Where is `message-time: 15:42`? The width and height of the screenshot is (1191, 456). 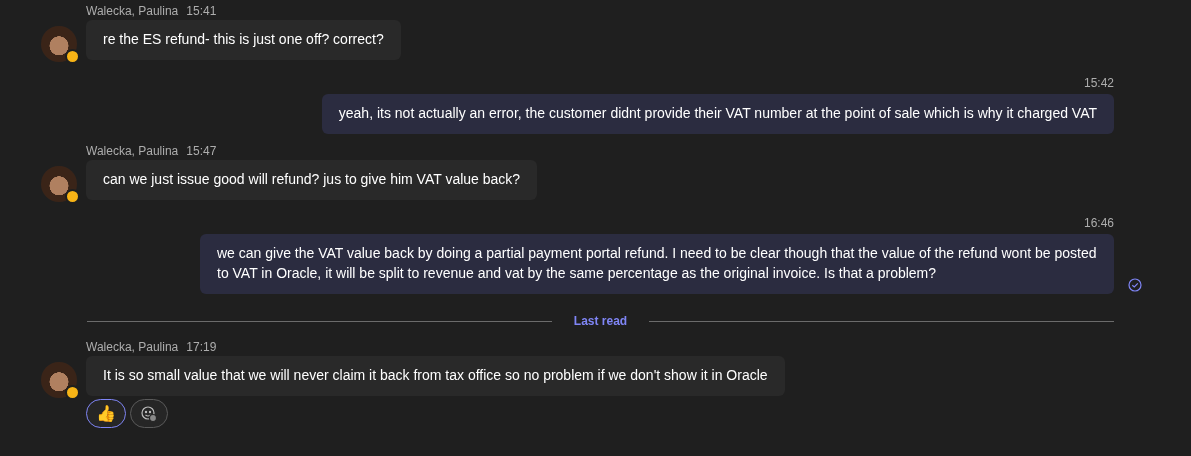 message-time: 15:42 is located at coordinates (1098, 83).